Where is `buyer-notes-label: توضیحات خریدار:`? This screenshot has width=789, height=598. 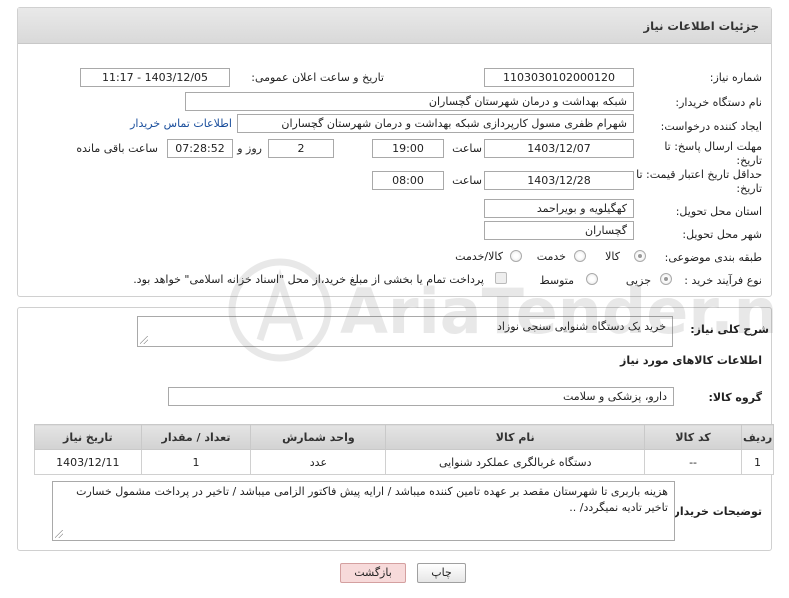 buyer-notes-label: توضیحات خریدار: is located at coordinates (715, 511).